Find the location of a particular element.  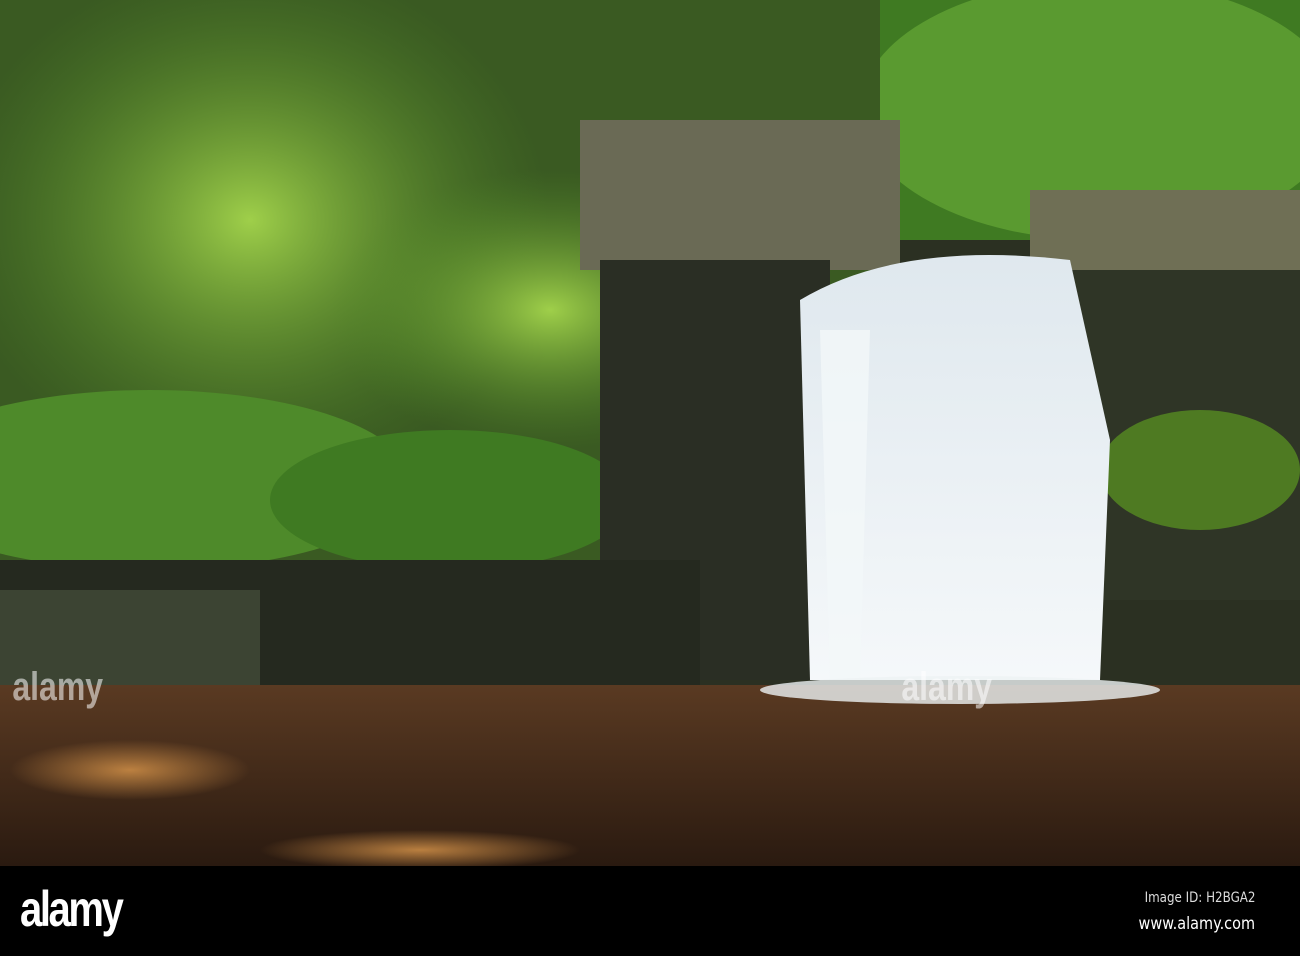

alamy-logo: alamy is located at coordinates (72, 909).